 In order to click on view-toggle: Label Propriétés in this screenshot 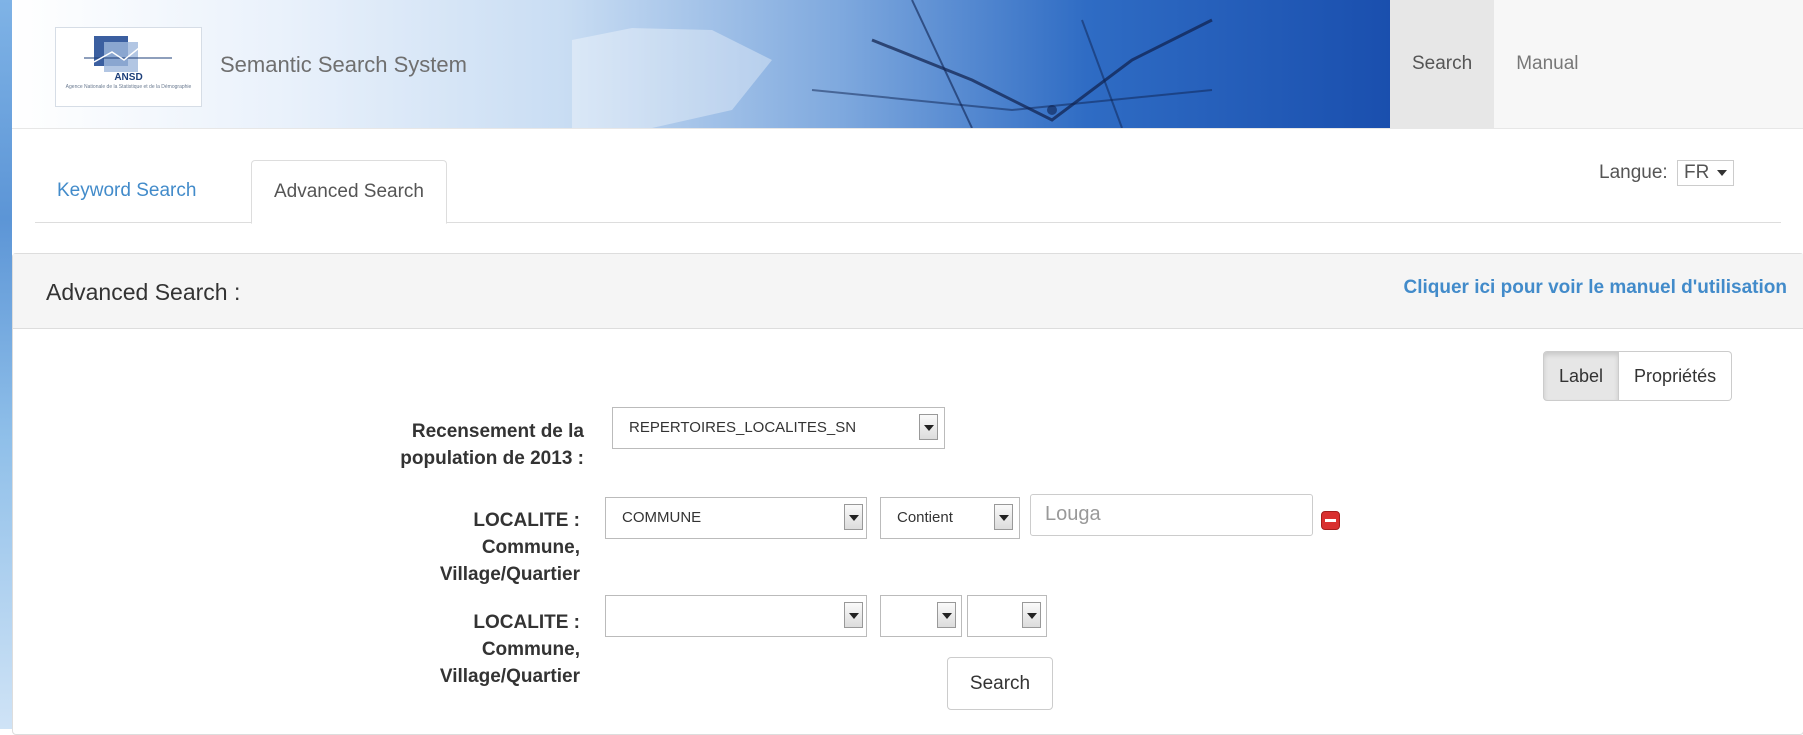, I will do `click(1638, 376)`.